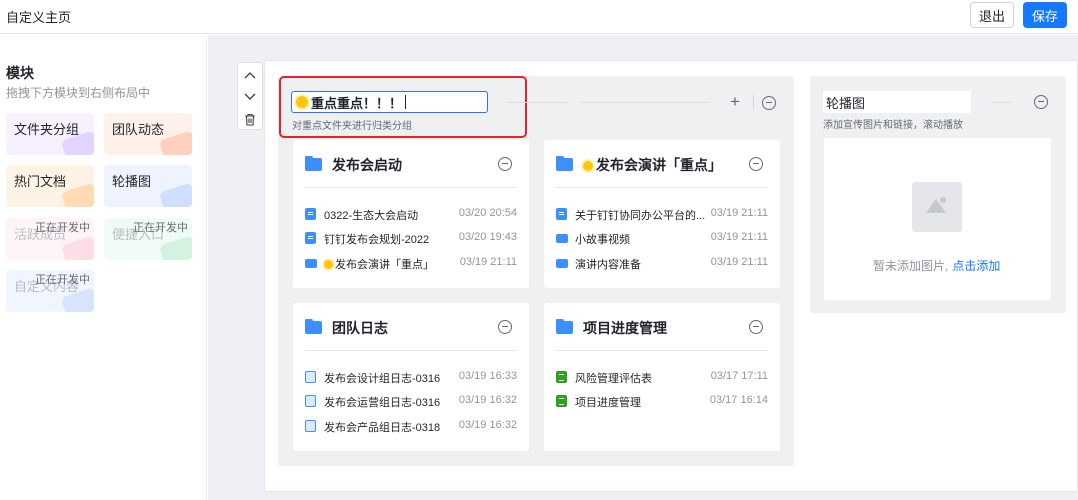 Image resolution: width=1078 pixels, height=500 pixels. I want to click on carousel-icon, so click(175, 194).